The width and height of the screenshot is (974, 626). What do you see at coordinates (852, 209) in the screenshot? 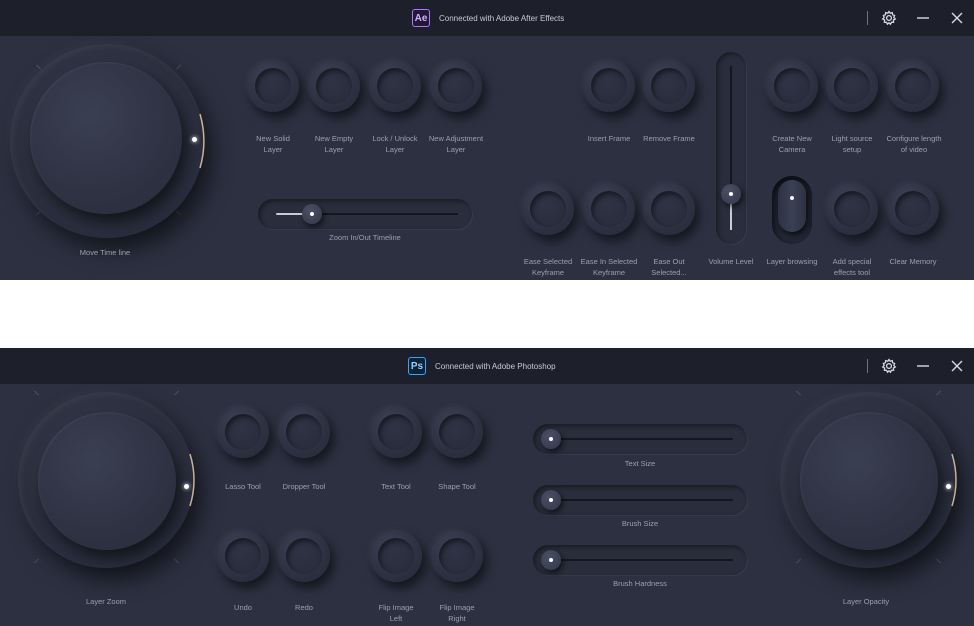
I see `add-special-effects-button` at bounding box center [852, 209].